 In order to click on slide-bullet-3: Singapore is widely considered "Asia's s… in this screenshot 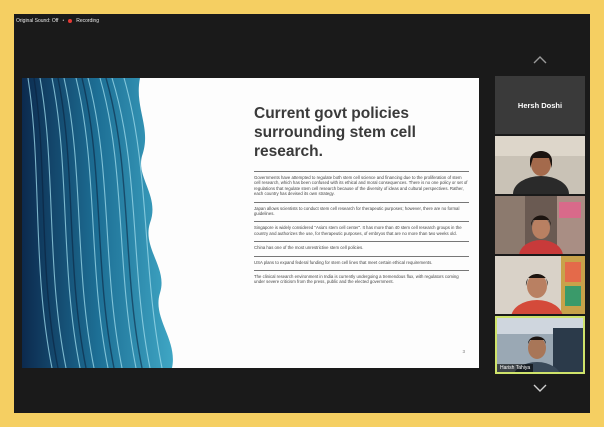, I will do `click(361, 231)`.